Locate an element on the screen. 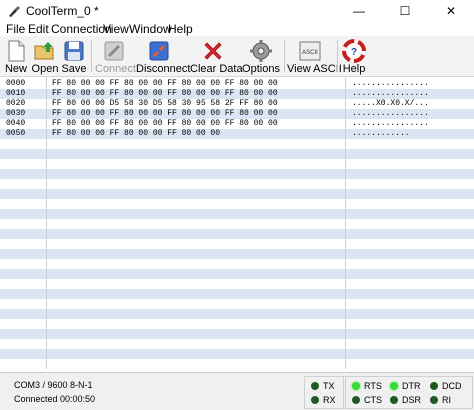  options-button: Options is located at coordinates (261, 56).